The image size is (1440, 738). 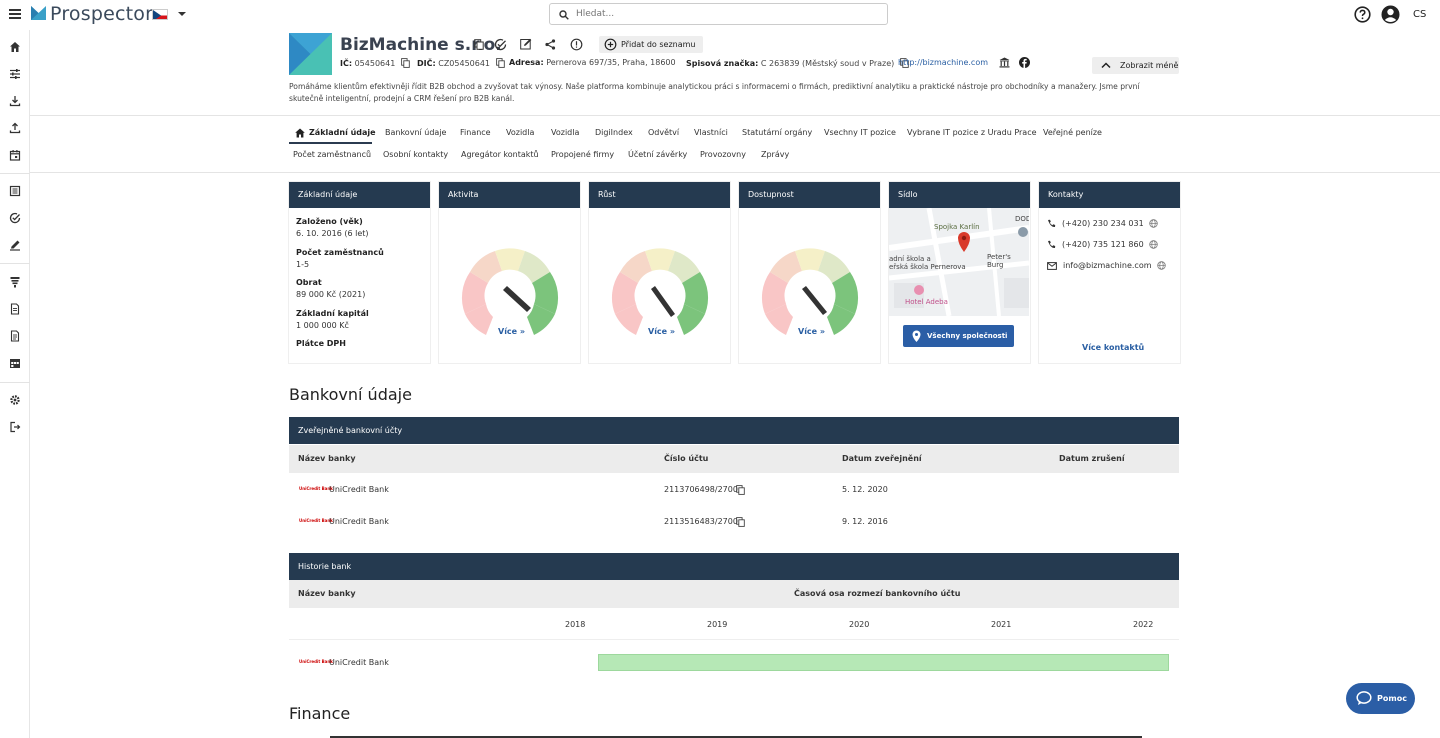 What do you see at coordinates (101, 14) in the screenshot?
I see `app-logo-text: Prospector` at bounding box center [101, 14].